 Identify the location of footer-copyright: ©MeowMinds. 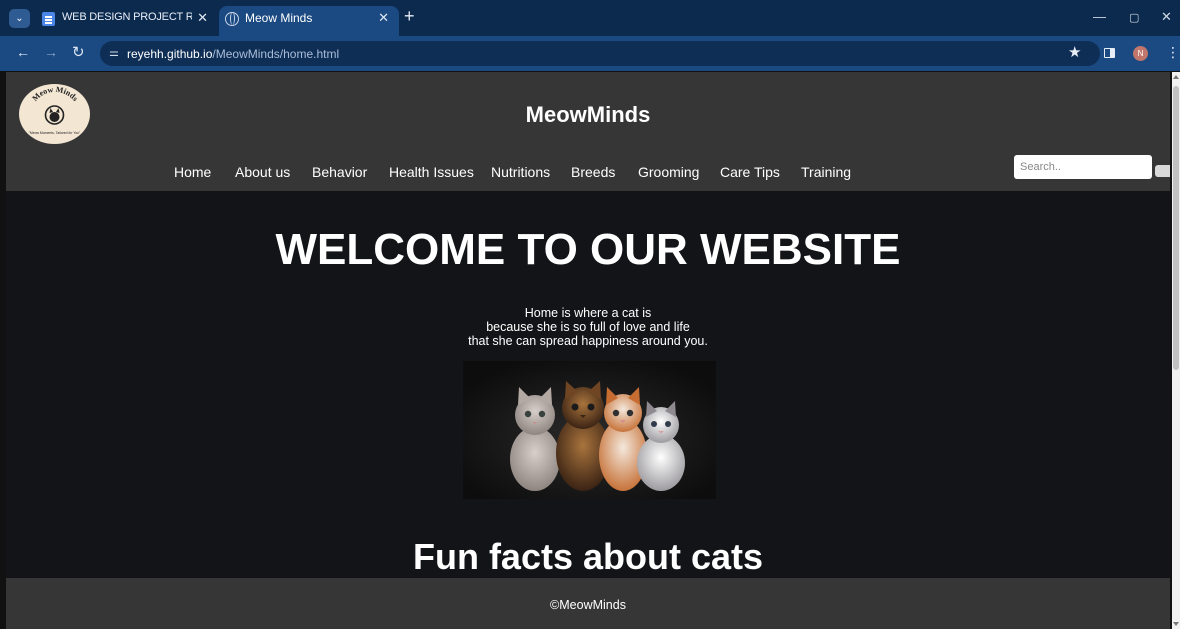
(588, 605).